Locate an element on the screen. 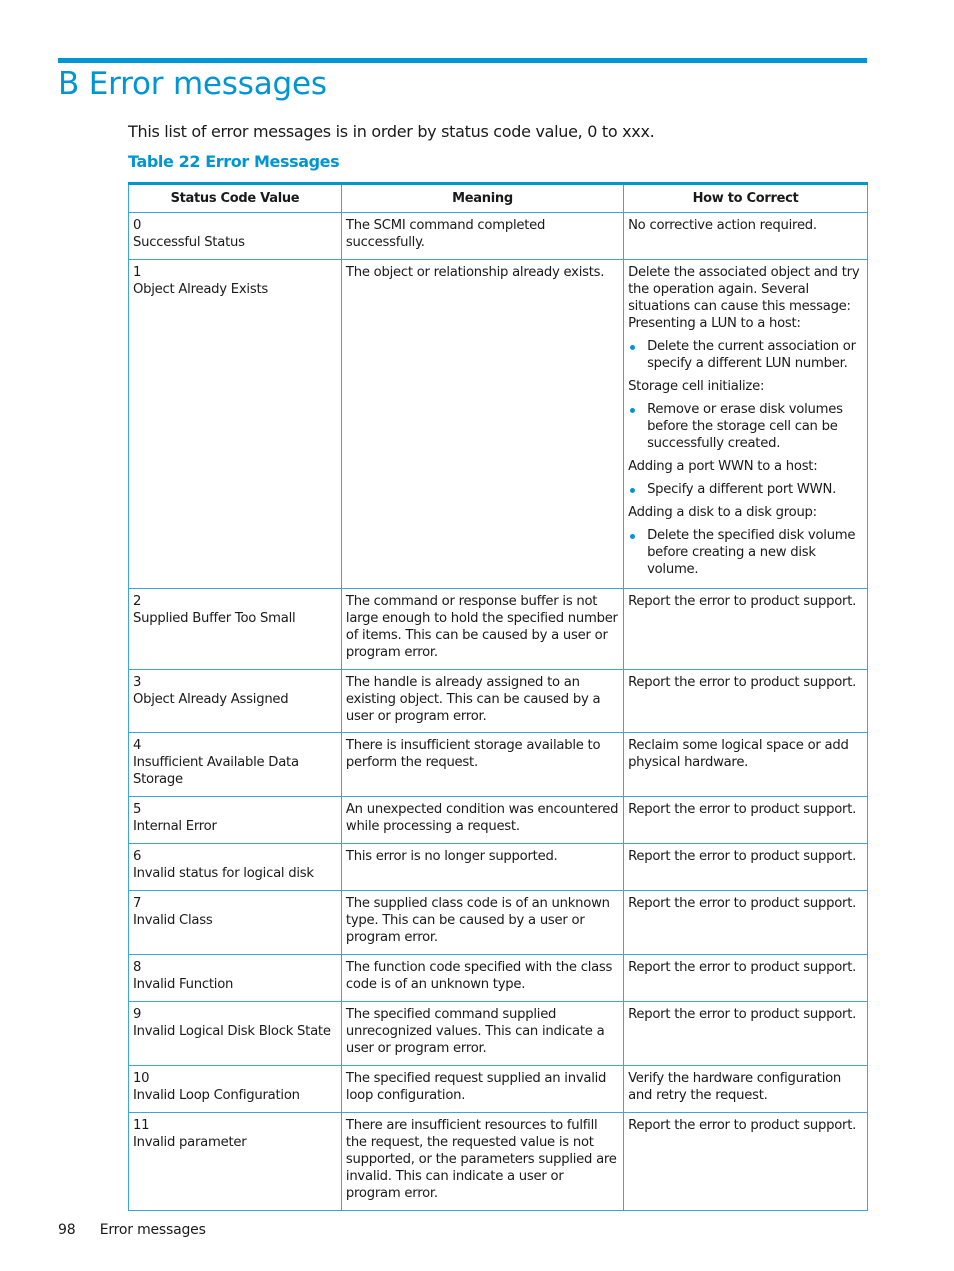  bullet-list: Specify a different port WWN. is located at coordinates (745, 489).